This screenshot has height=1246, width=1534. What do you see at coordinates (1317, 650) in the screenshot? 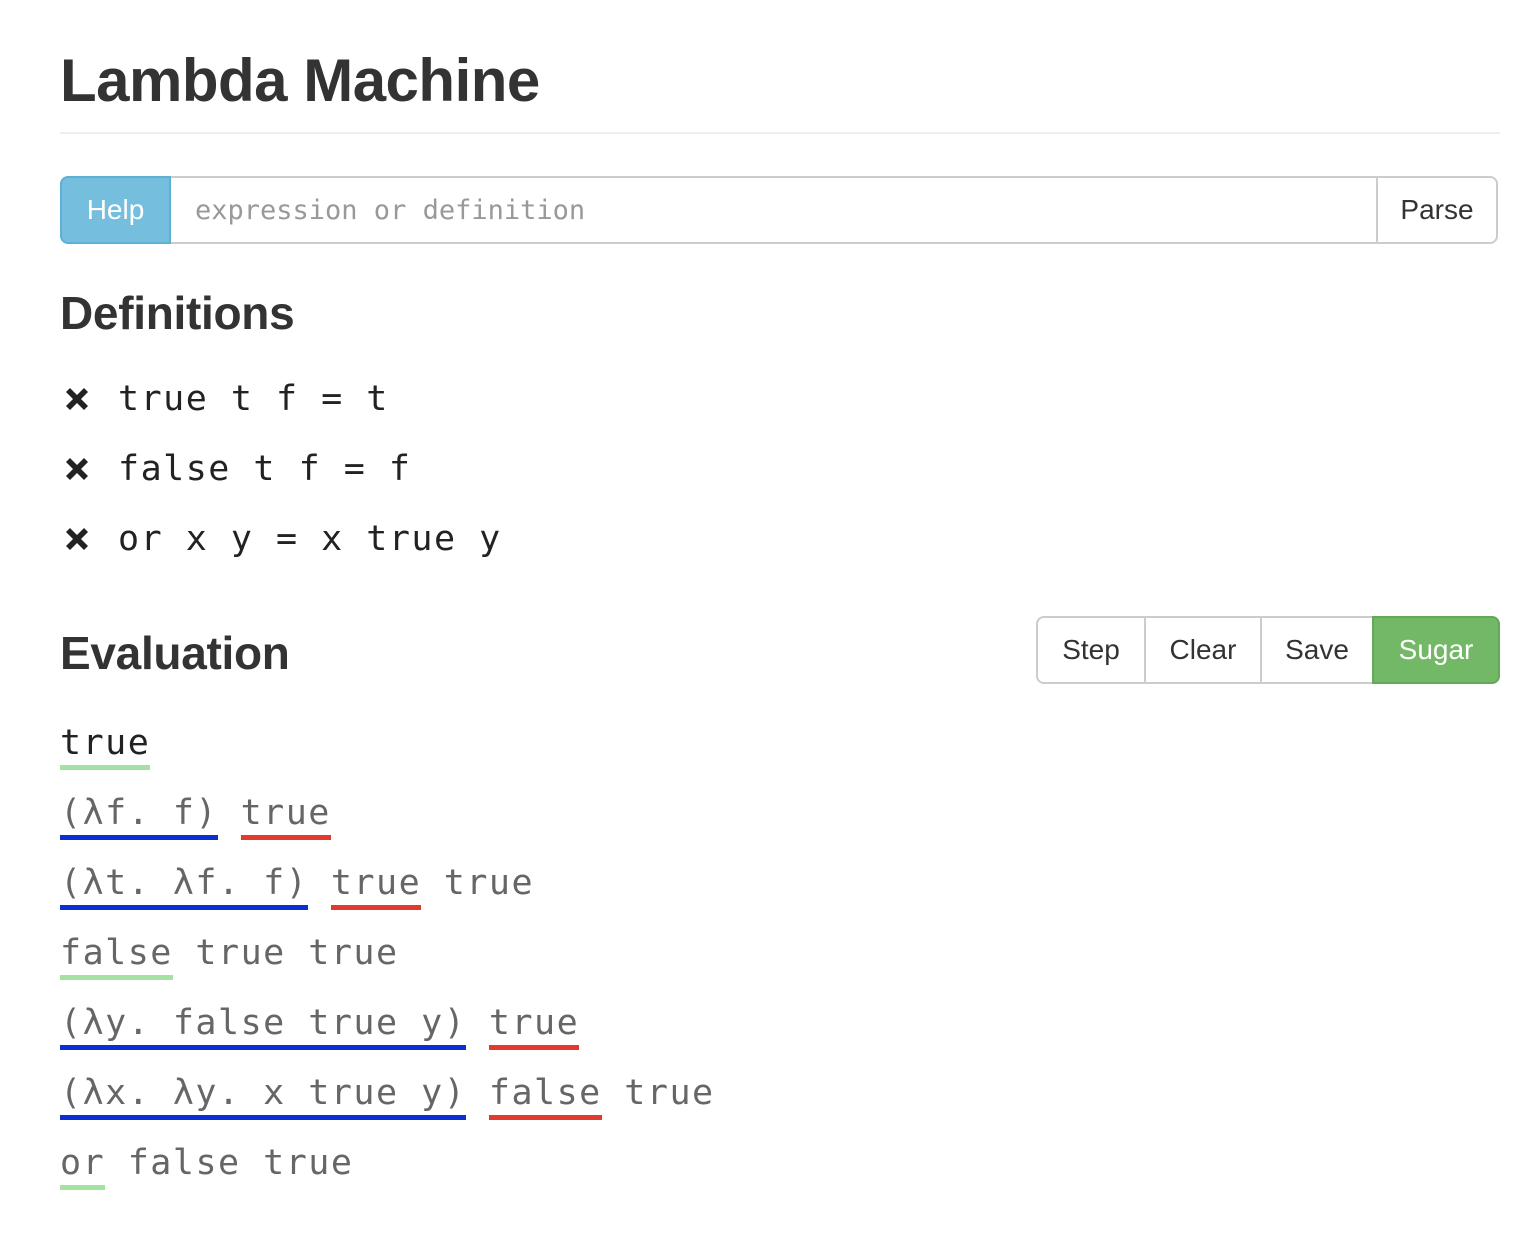
I see `save-button: Save` at bounding box center [1317, 650].